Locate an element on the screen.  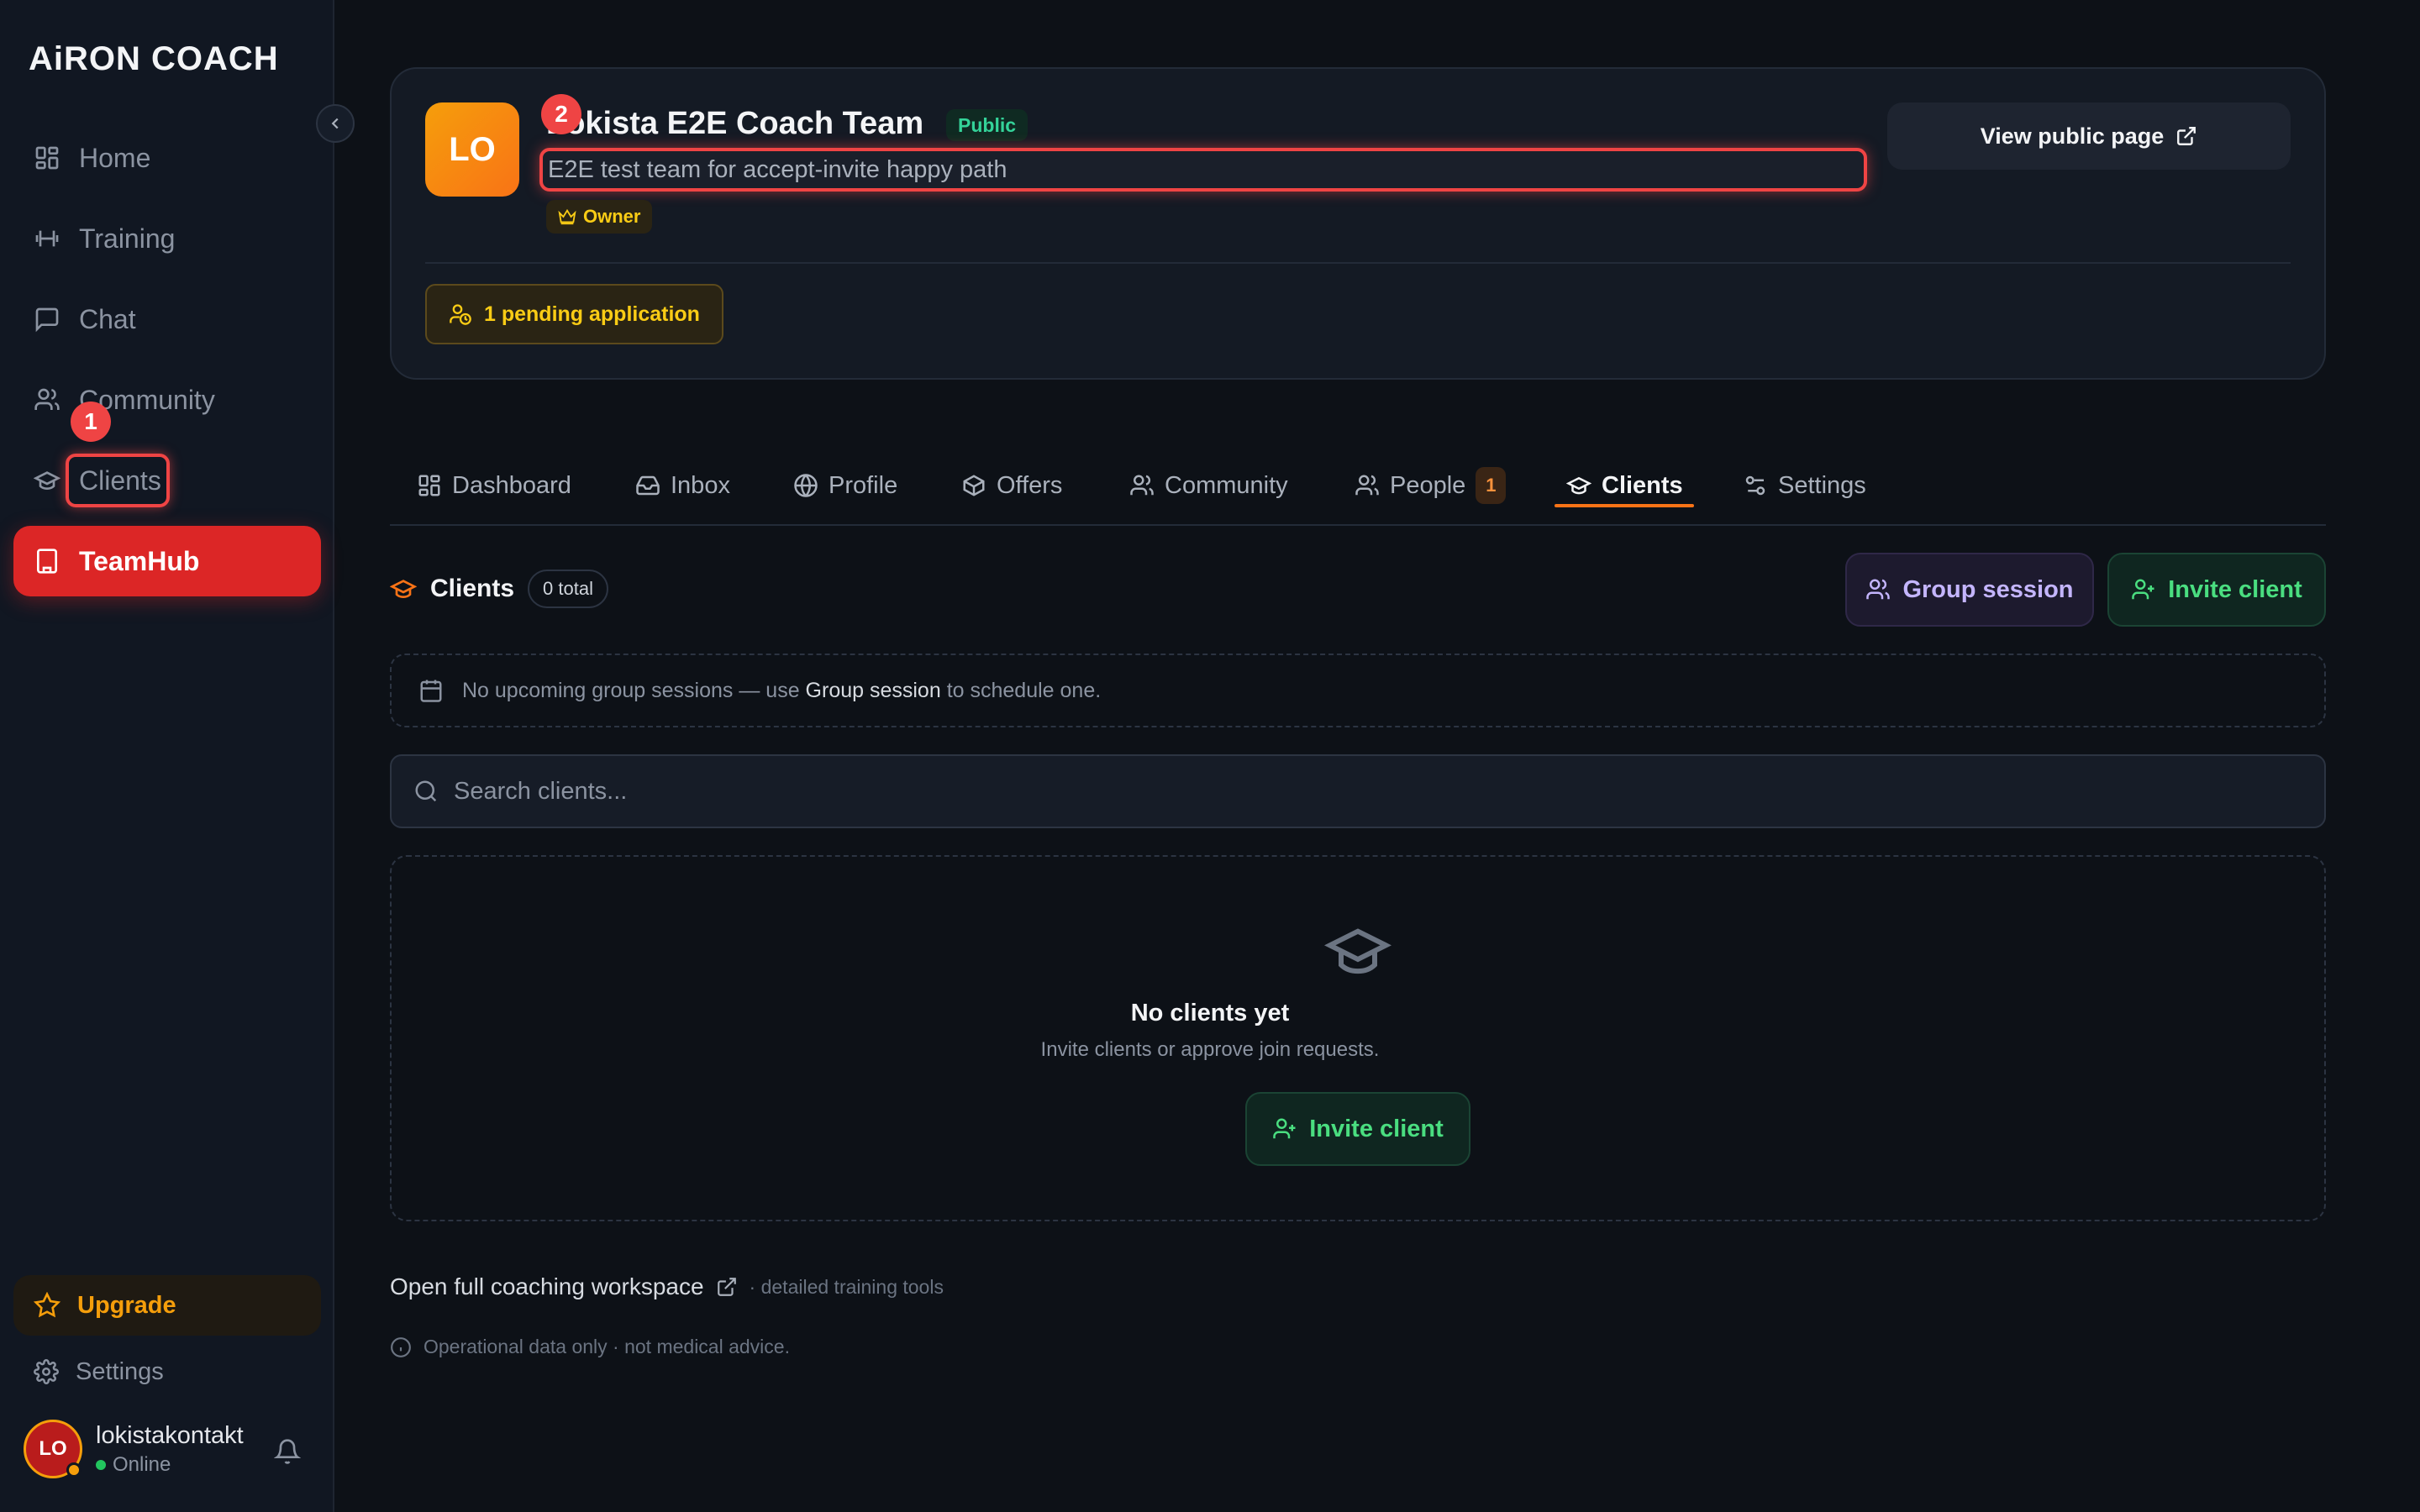
user-status: Online is located at coordinates (170, 1465).